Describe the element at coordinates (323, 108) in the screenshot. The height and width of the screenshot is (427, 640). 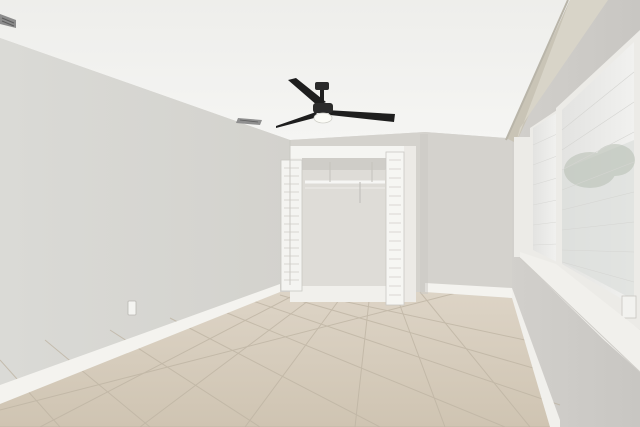
I see `fan-motor` at that location.